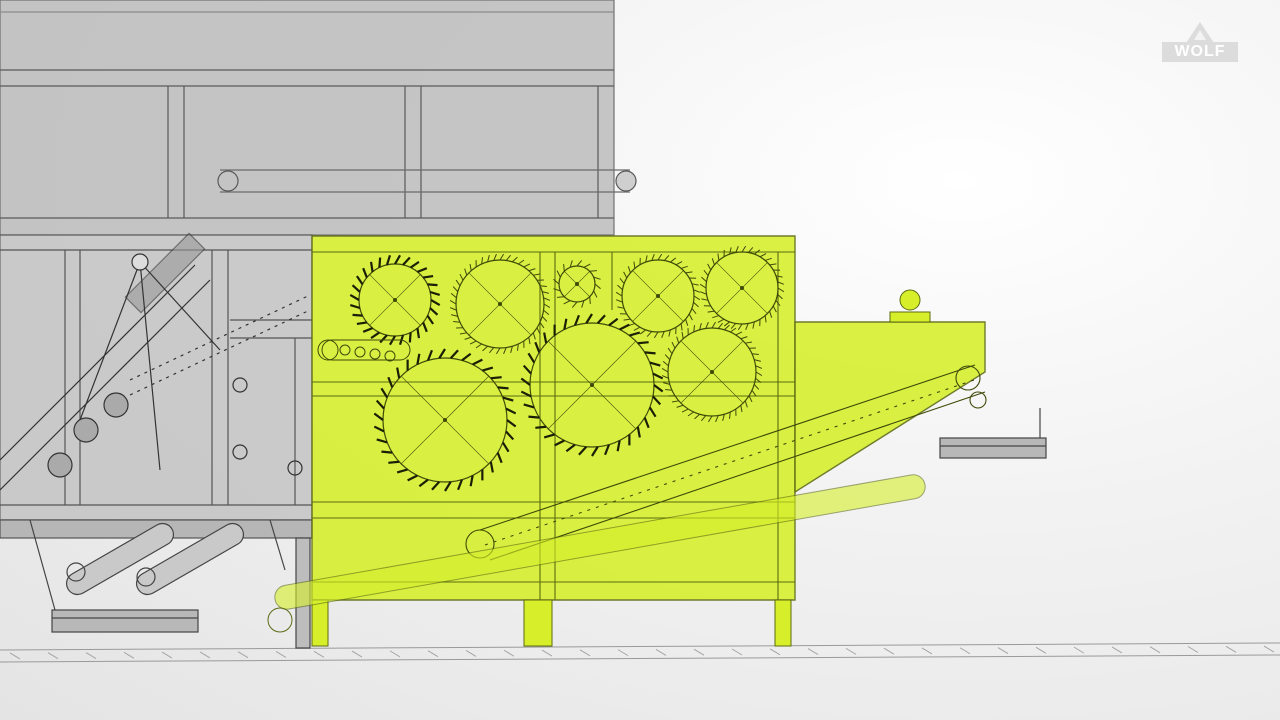 Image resolution: width=1280 pixels, height=720 pixels. I want to click on floor-block-left, so click(125, 621).